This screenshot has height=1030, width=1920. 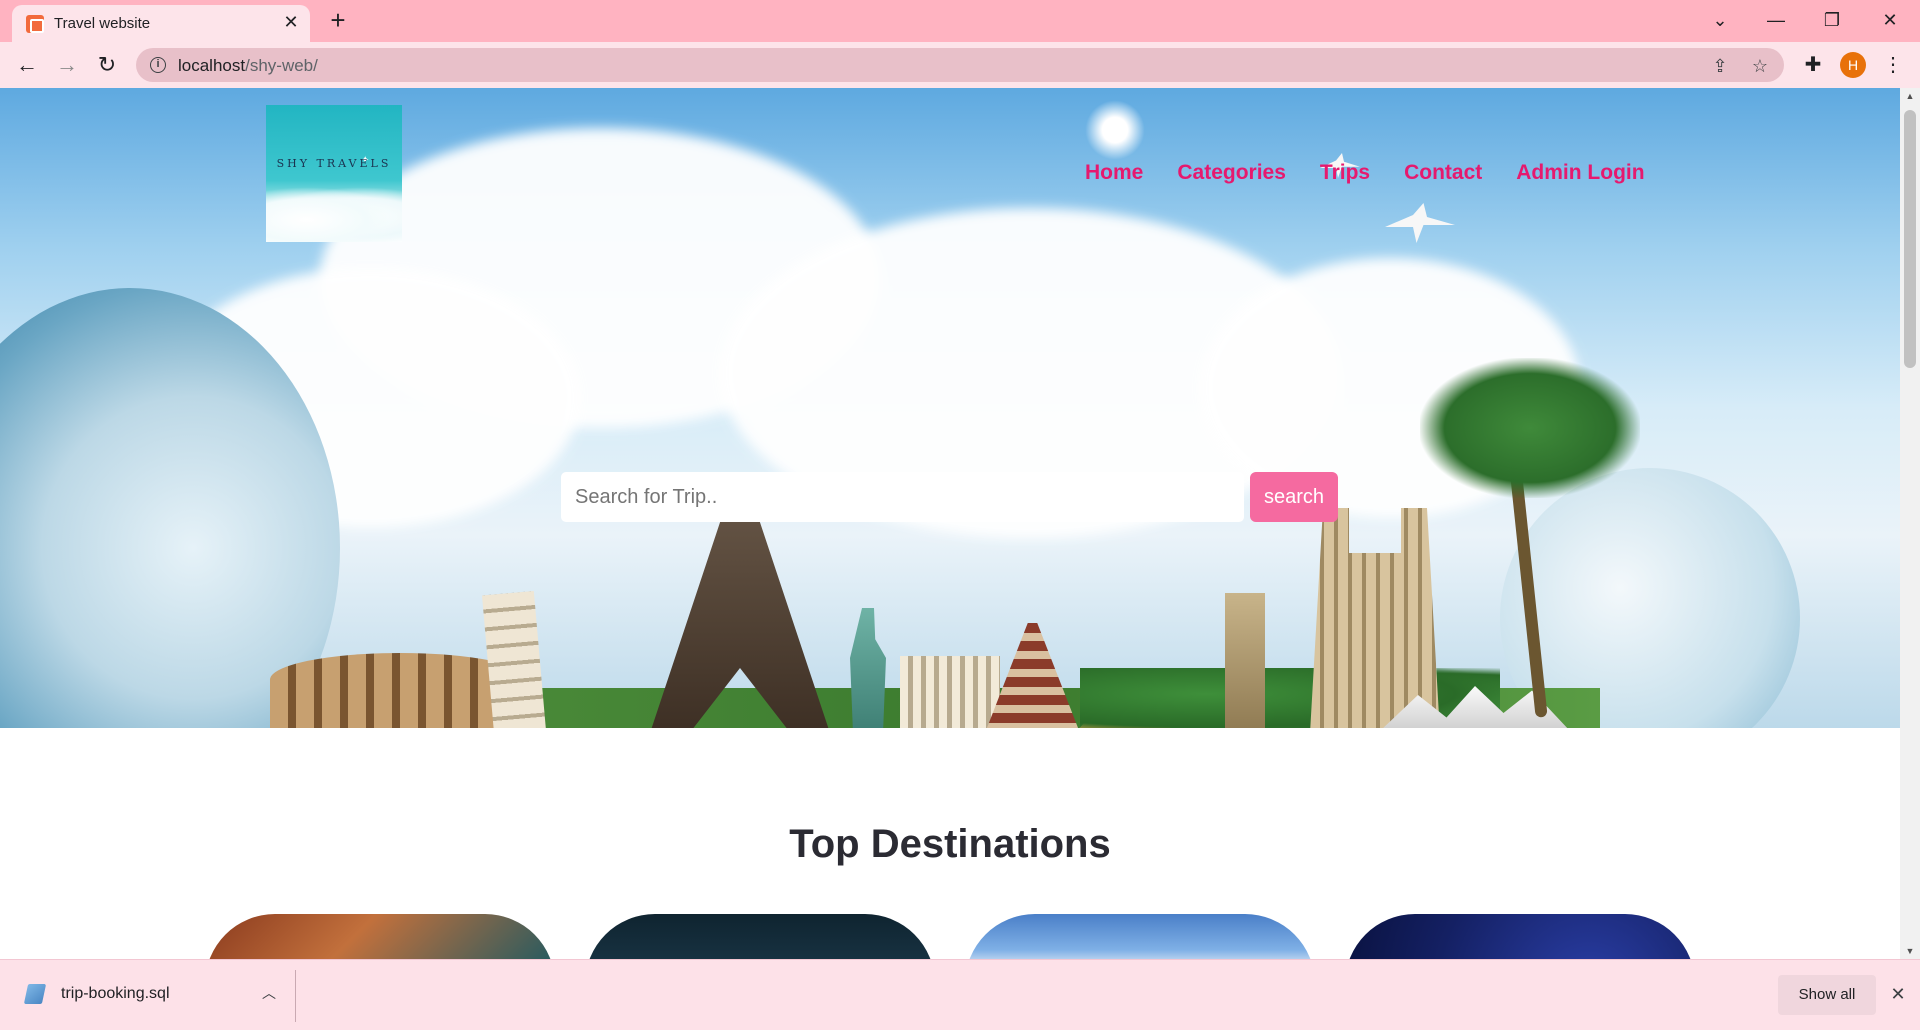 What do you see at coordinates (514, 659) in the screenshot?
I see `leaning-tower-image` at bounding box center [514, 659].